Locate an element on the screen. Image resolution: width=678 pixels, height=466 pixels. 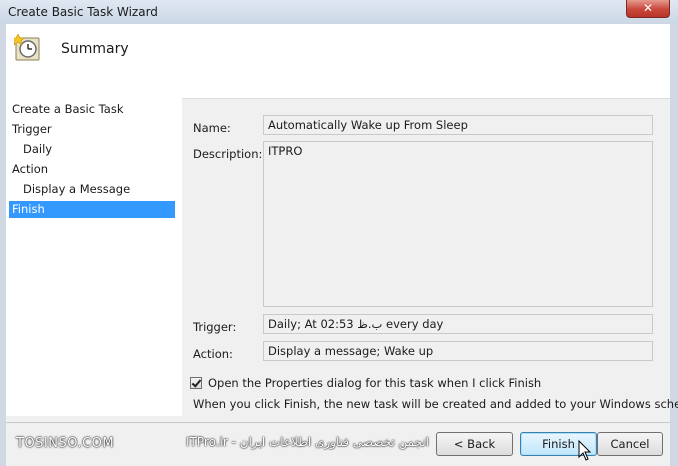
nav-item-finish: Finish is located at coordinates (92, 209).